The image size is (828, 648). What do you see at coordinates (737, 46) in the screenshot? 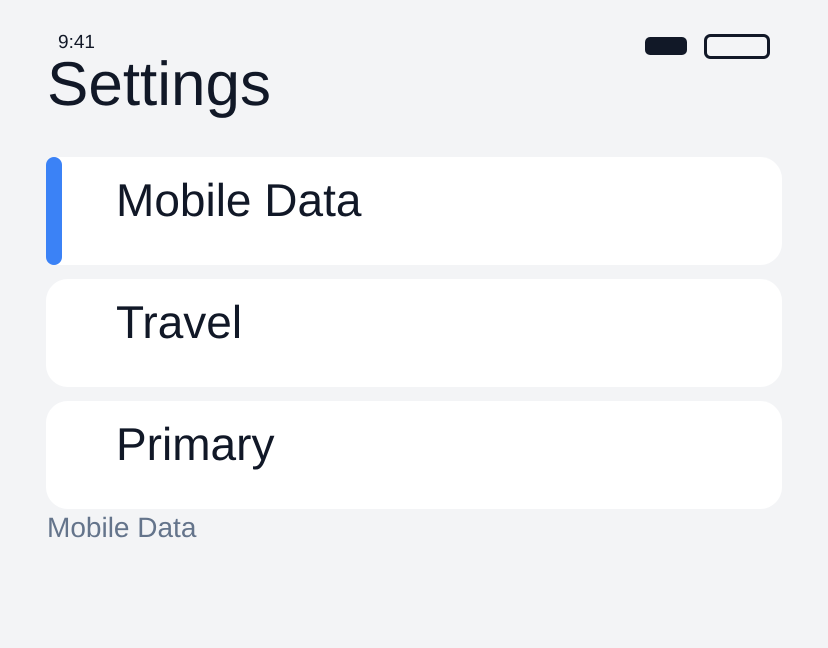
I see `battery-icon` at bounding box center [737, 46].